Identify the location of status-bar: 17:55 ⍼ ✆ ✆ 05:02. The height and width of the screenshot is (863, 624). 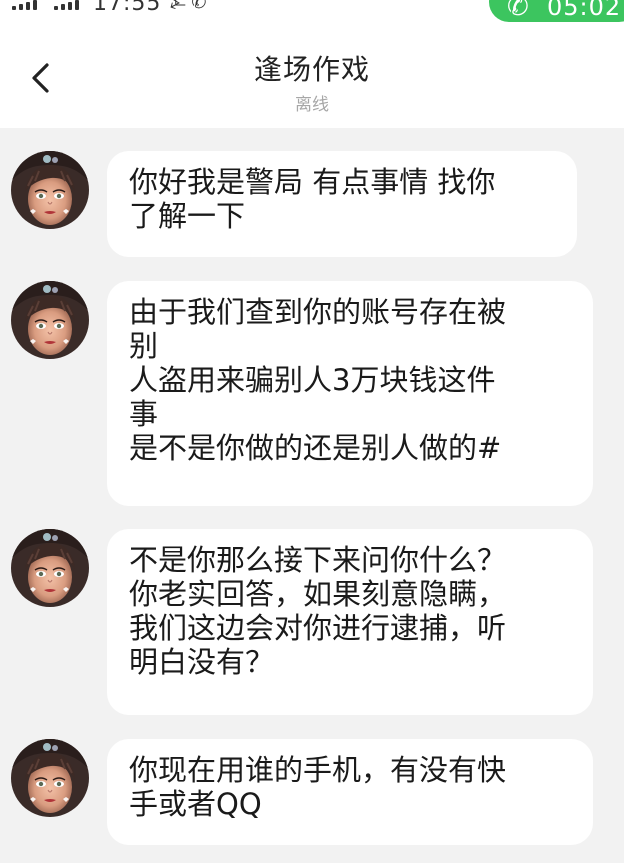
(312, 11).